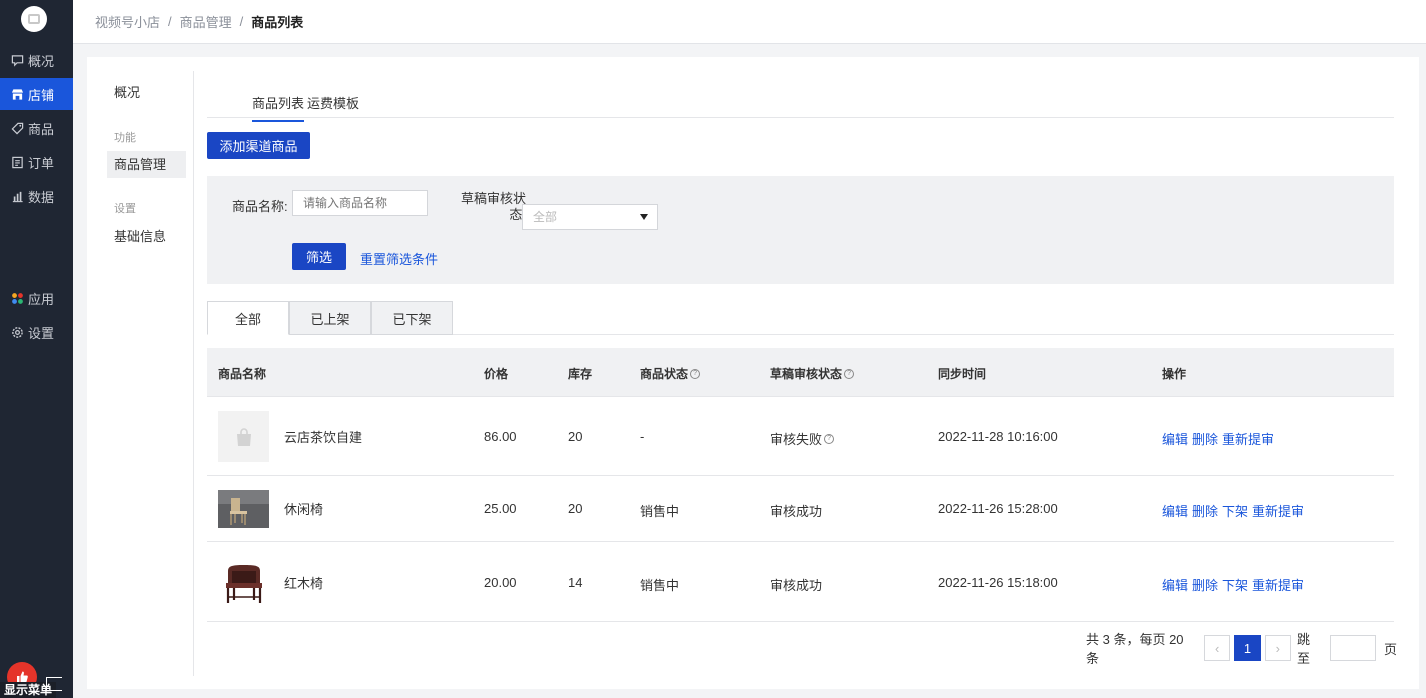 The width and height of the screenshot is (1426, 698). What do you see at coordinates (1135, 649) in the screenshot?
I see `pagination-summary: 共 3 条，每页 20 条` at bounding box center [1135, 649].